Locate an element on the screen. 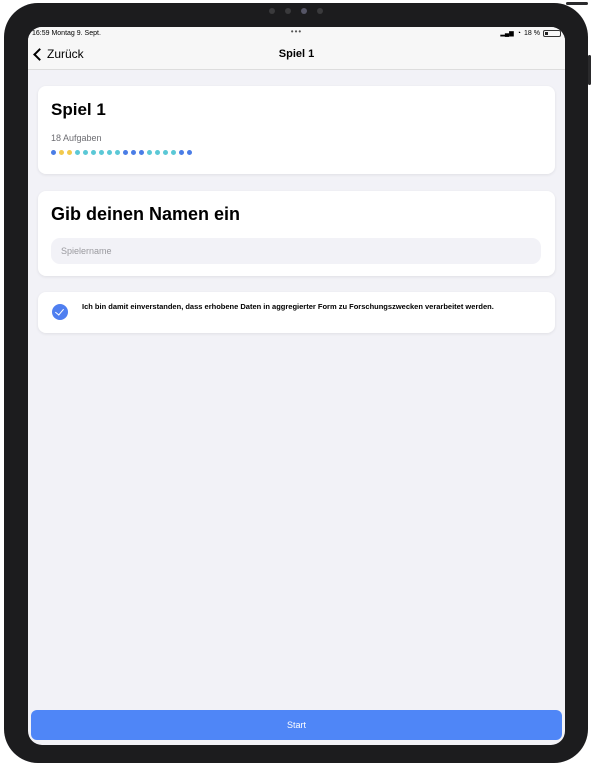  name-card: Gib deinen Namen ein is located at coordinates (296, 233).